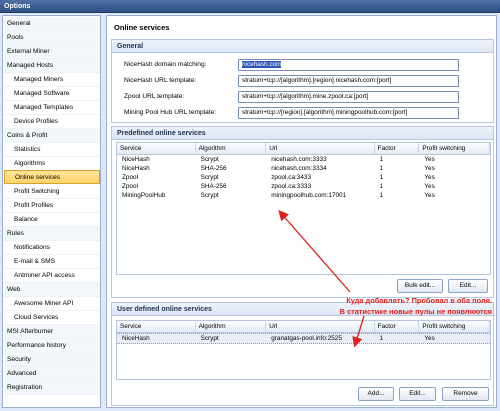 This screenshot has height=411, width=500. I want to click on zpool-url-label: Zpool URL template:, so click(154, 96).